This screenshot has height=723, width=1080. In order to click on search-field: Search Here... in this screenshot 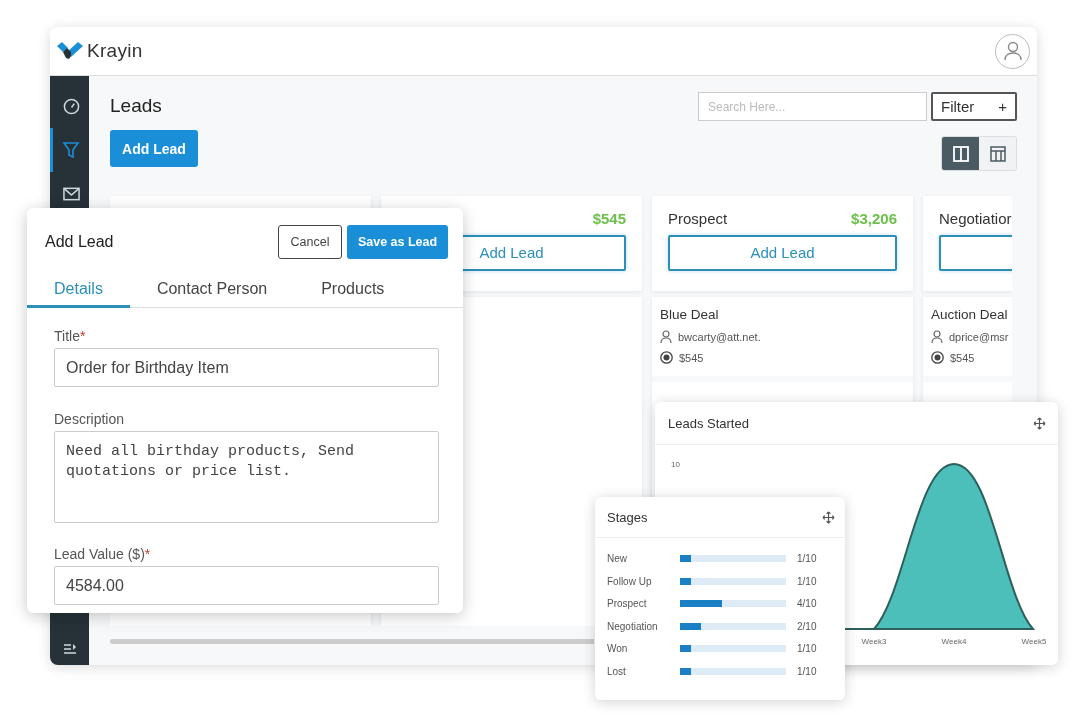, I will do `click(812, 106)`.